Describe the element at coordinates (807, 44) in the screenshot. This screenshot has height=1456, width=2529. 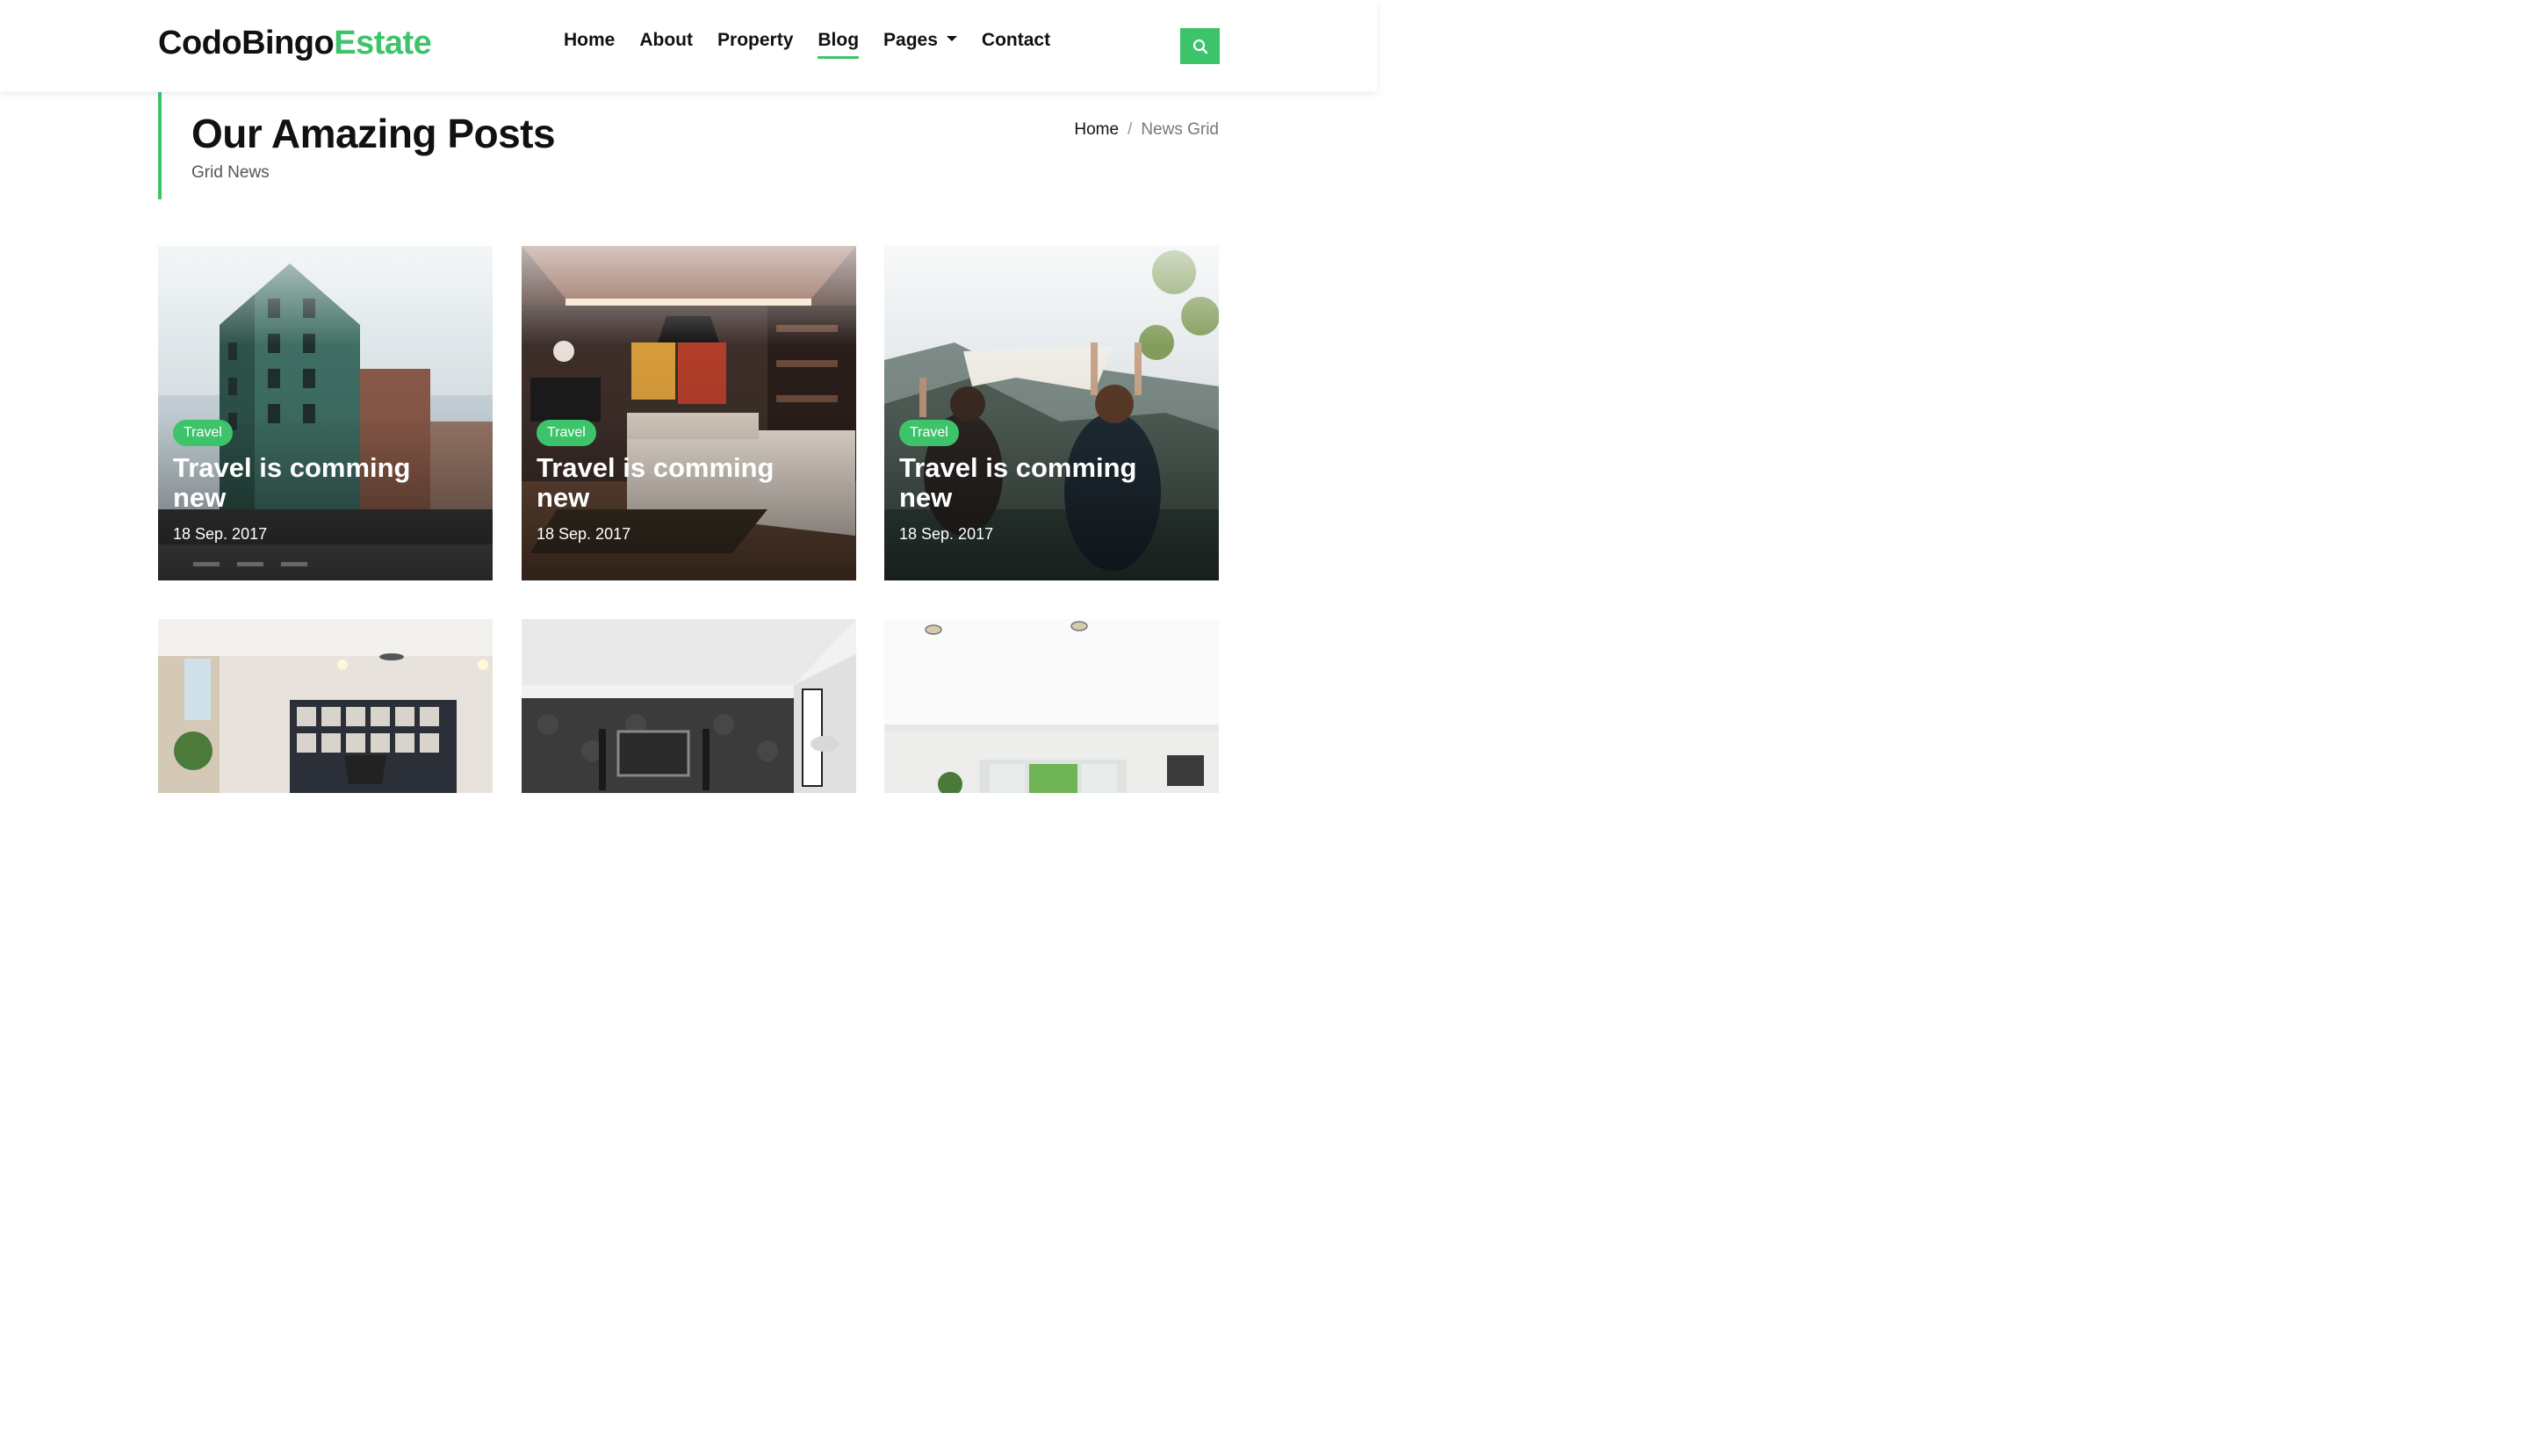
I see `main-nav: Home About Property Blog Pages Contact` at that location.